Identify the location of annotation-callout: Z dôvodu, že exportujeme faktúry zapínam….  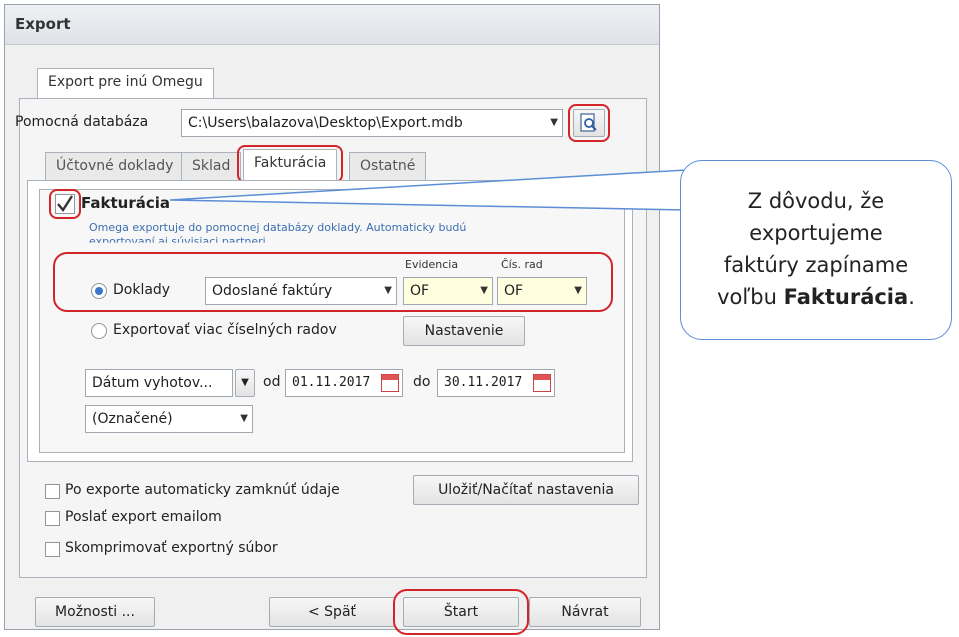
(816, 250).